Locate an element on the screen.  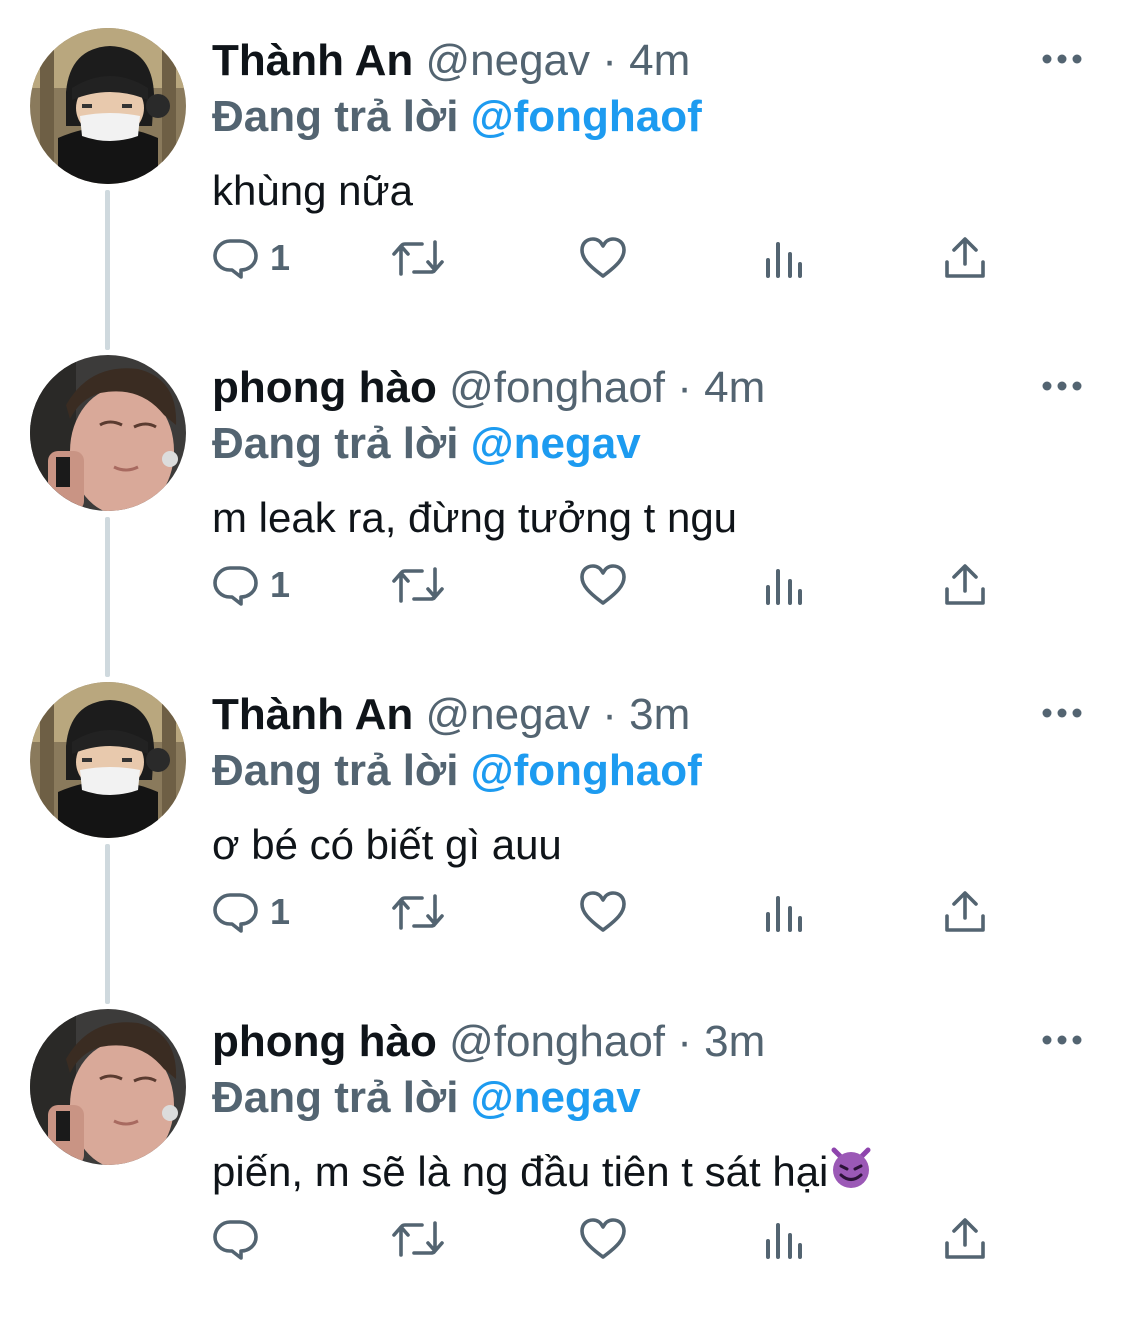
tweet-text: piến, m sẽ là ng đầu tiên t sát hại is located at coordinates (543, 1172).